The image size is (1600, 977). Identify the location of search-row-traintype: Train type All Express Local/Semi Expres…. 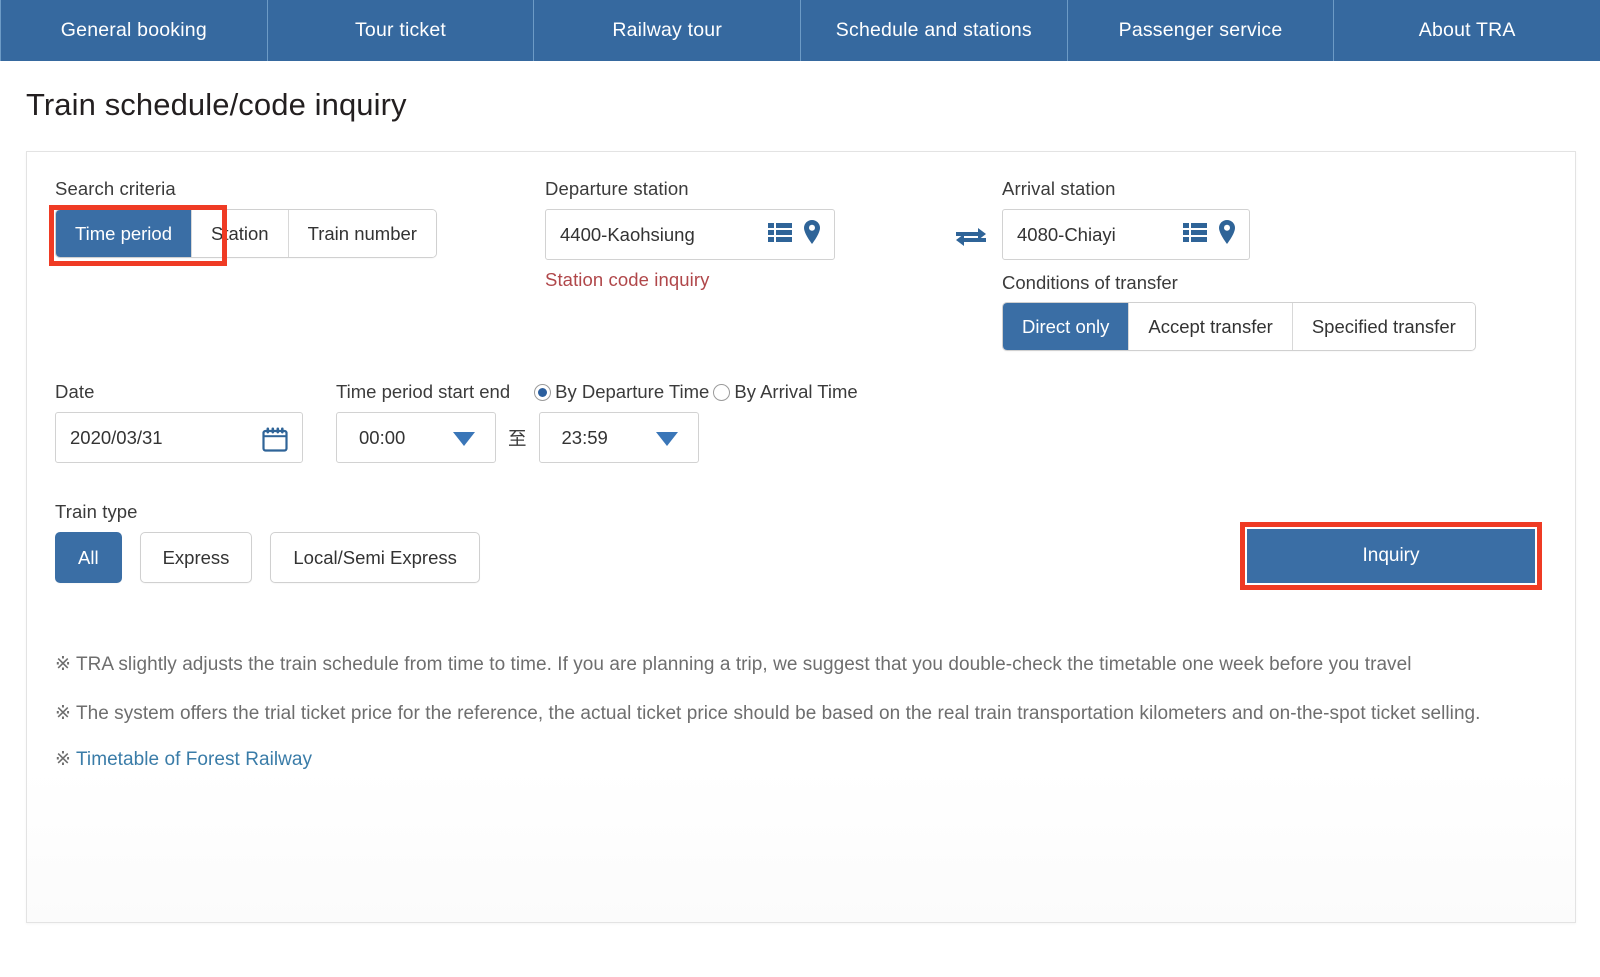
(801, 545).